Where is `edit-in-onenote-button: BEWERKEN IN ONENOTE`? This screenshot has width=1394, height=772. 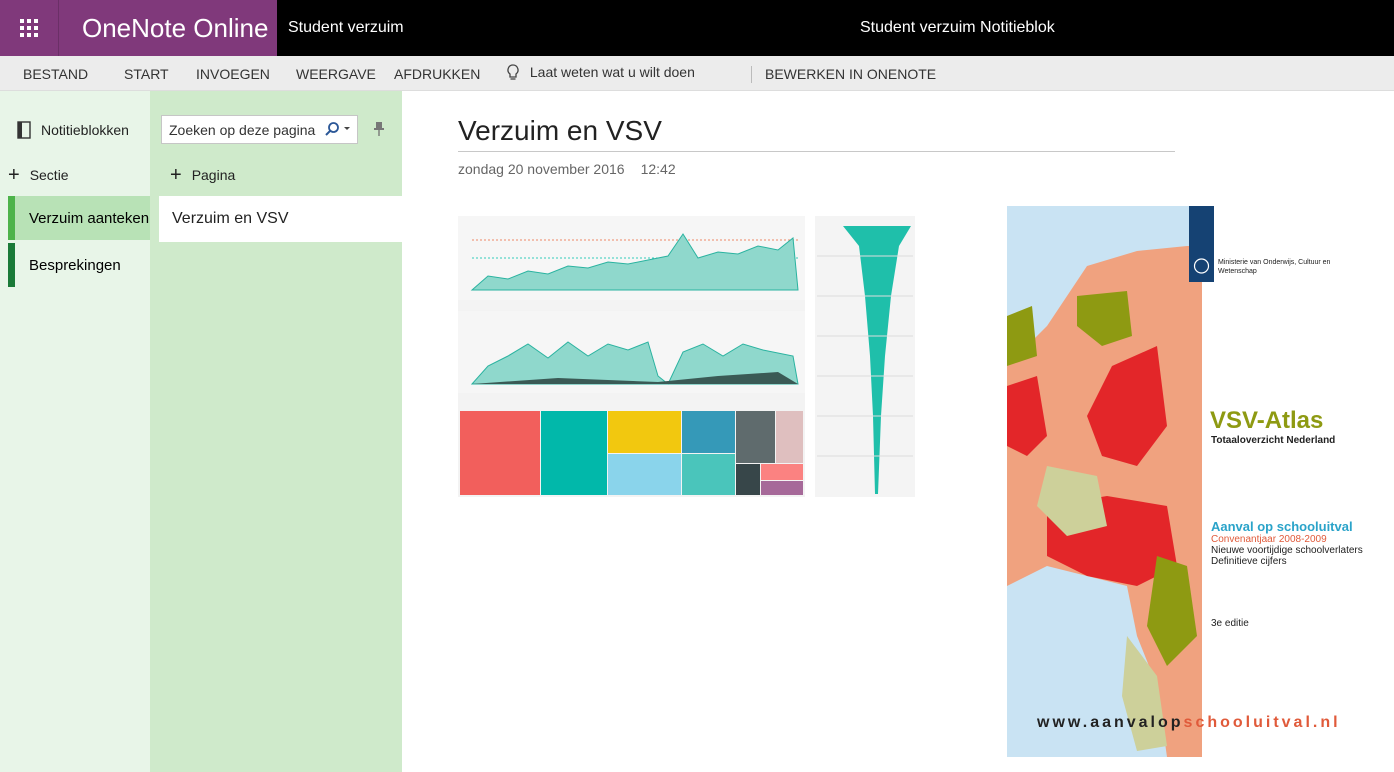 edit-in-onenote-button: BEWERKEN IN ONENOTE is located at coordinates (850, 74).